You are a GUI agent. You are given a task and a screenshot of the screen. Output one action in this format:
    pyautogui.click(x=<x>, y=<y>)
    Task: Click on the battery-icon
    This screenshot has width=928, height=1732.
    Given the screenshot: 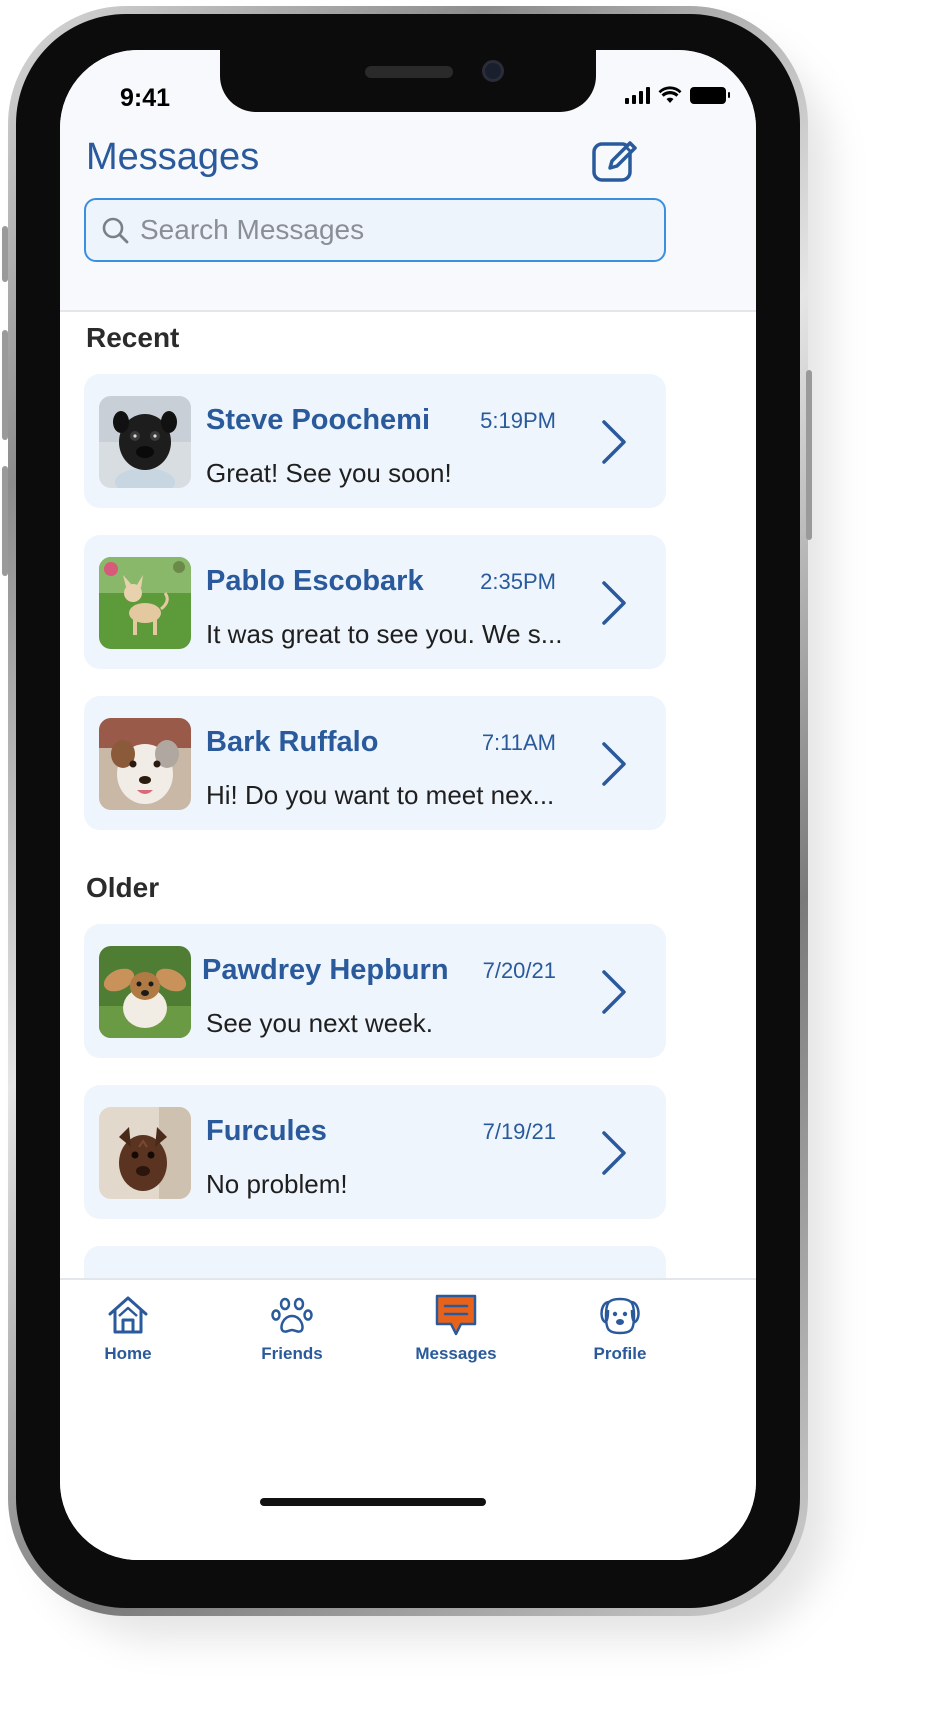 What is the action you would take?
    pyautogui.click(x=710, y=95)
    